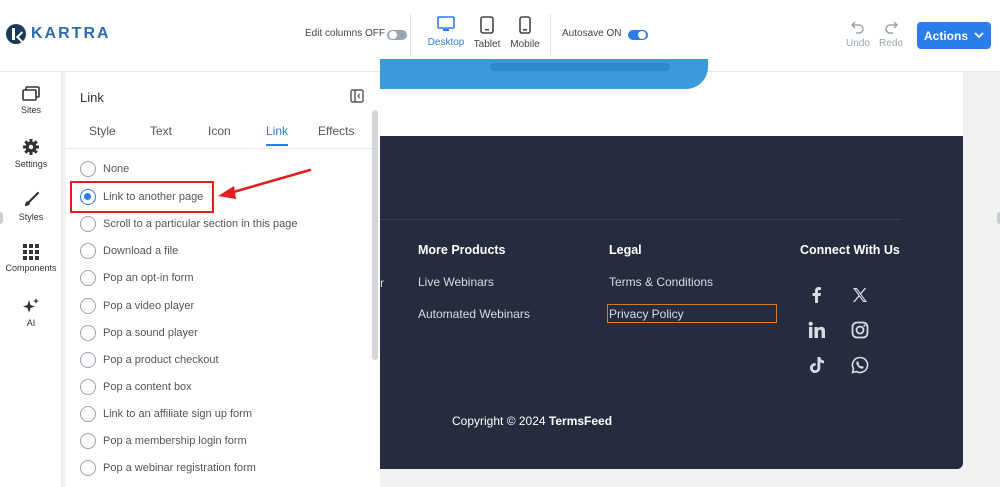 The image size is (1000, 487). I want to click on copyright-text: Copyright © 2024, so click(500, 421).